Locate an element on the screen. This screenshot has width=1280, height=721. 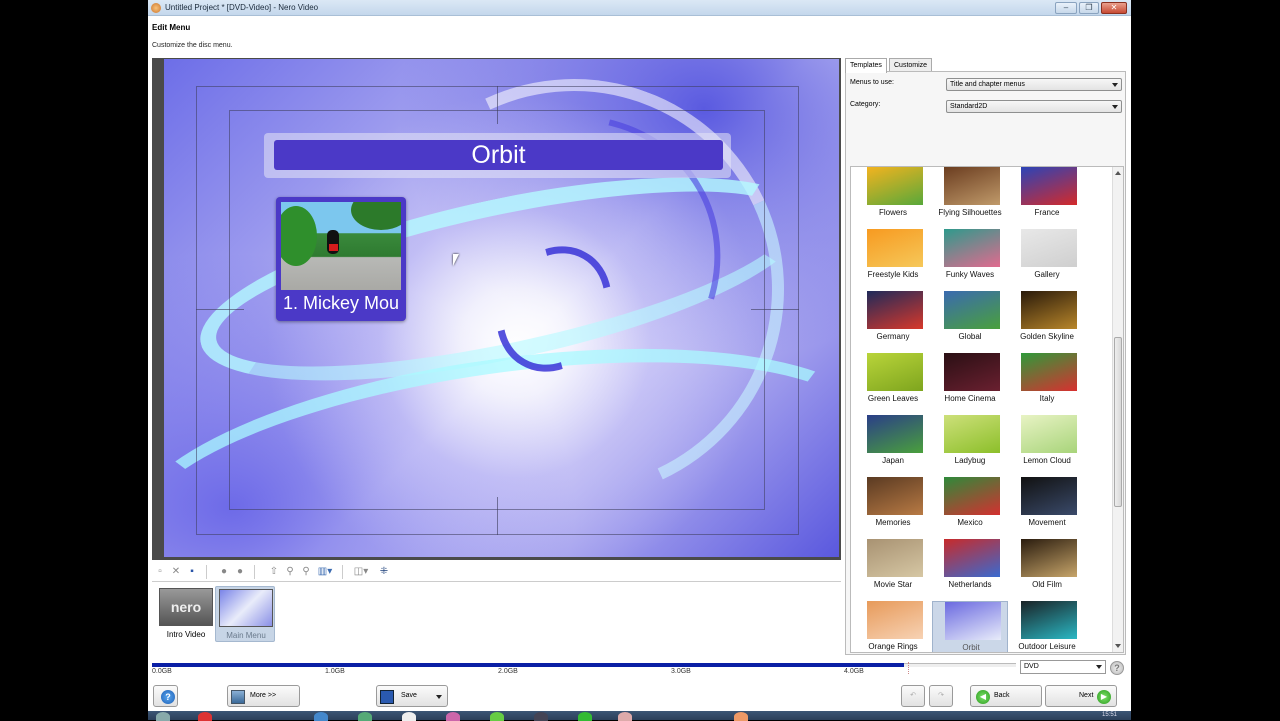
chapter-button: 1. Mickey Mou is located at coordinates (341, 259).